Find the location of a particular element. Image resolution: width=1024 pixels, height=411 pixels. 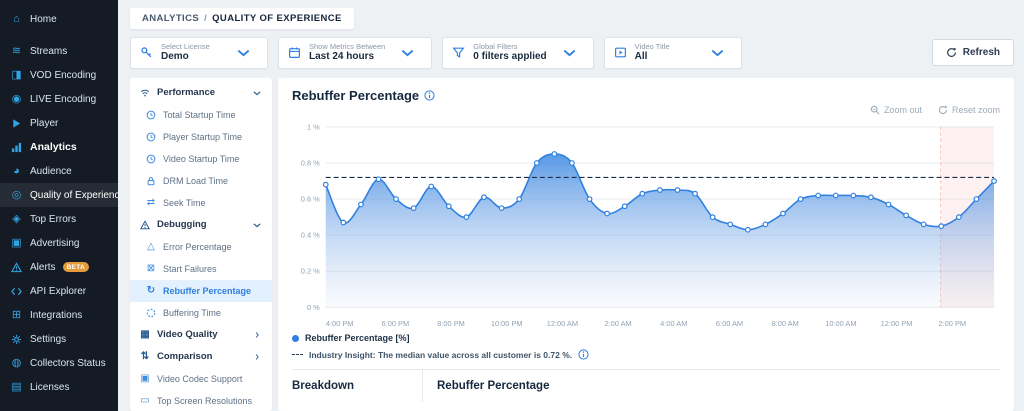

alerts-icon is located at coordinates (16, 267).